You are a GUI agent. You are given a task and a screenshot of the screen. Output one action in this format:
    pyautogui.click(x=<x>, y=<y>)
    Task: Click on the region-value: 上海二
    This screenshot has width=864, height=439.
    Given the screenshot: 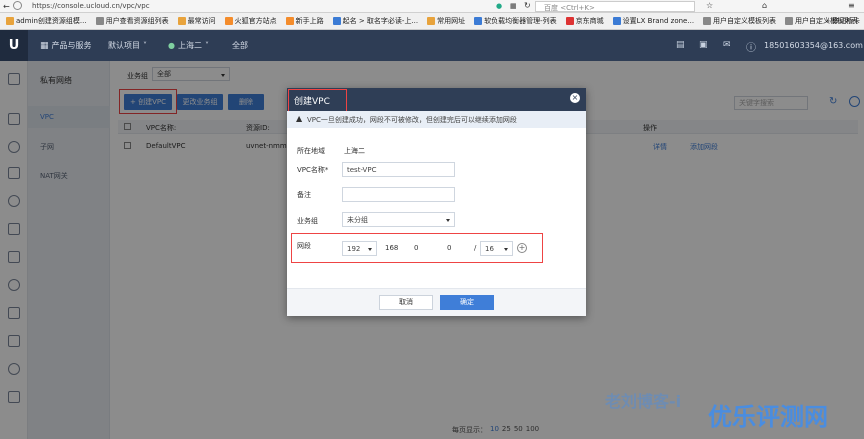 What is the action you would take?
    pyautogui.click(x=354, y=151)
    